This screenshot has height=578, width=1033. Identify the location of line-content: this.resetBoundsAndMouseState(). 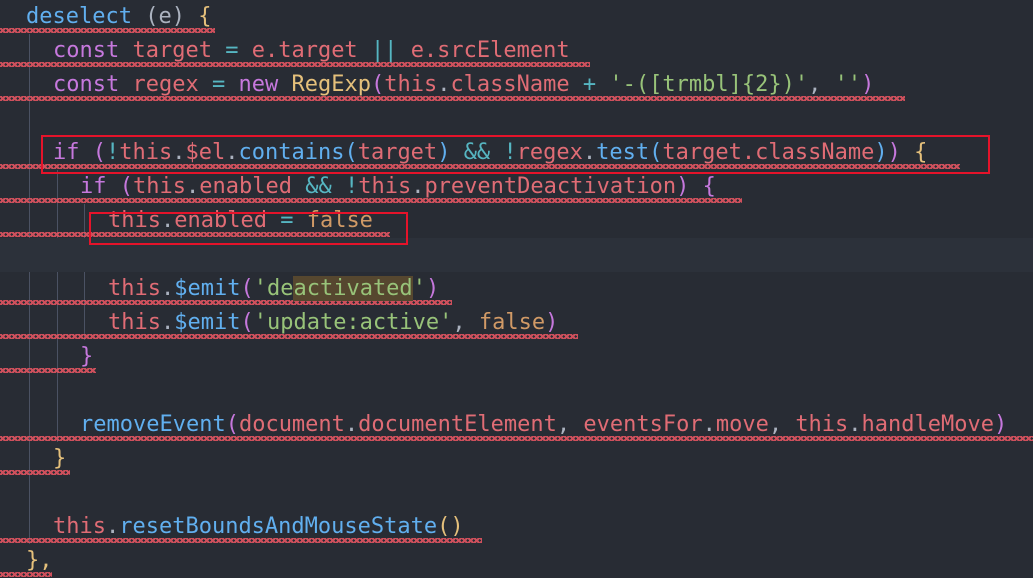
(258, 526).